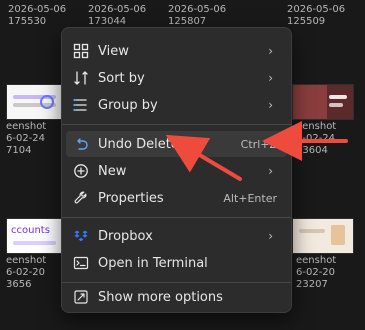 Image resolution: width=365 pixels, height=330 pixels. Describe the element at coordinates (121, 78) in the screenshot. I see `menu-item-label: Sort by` at that location.